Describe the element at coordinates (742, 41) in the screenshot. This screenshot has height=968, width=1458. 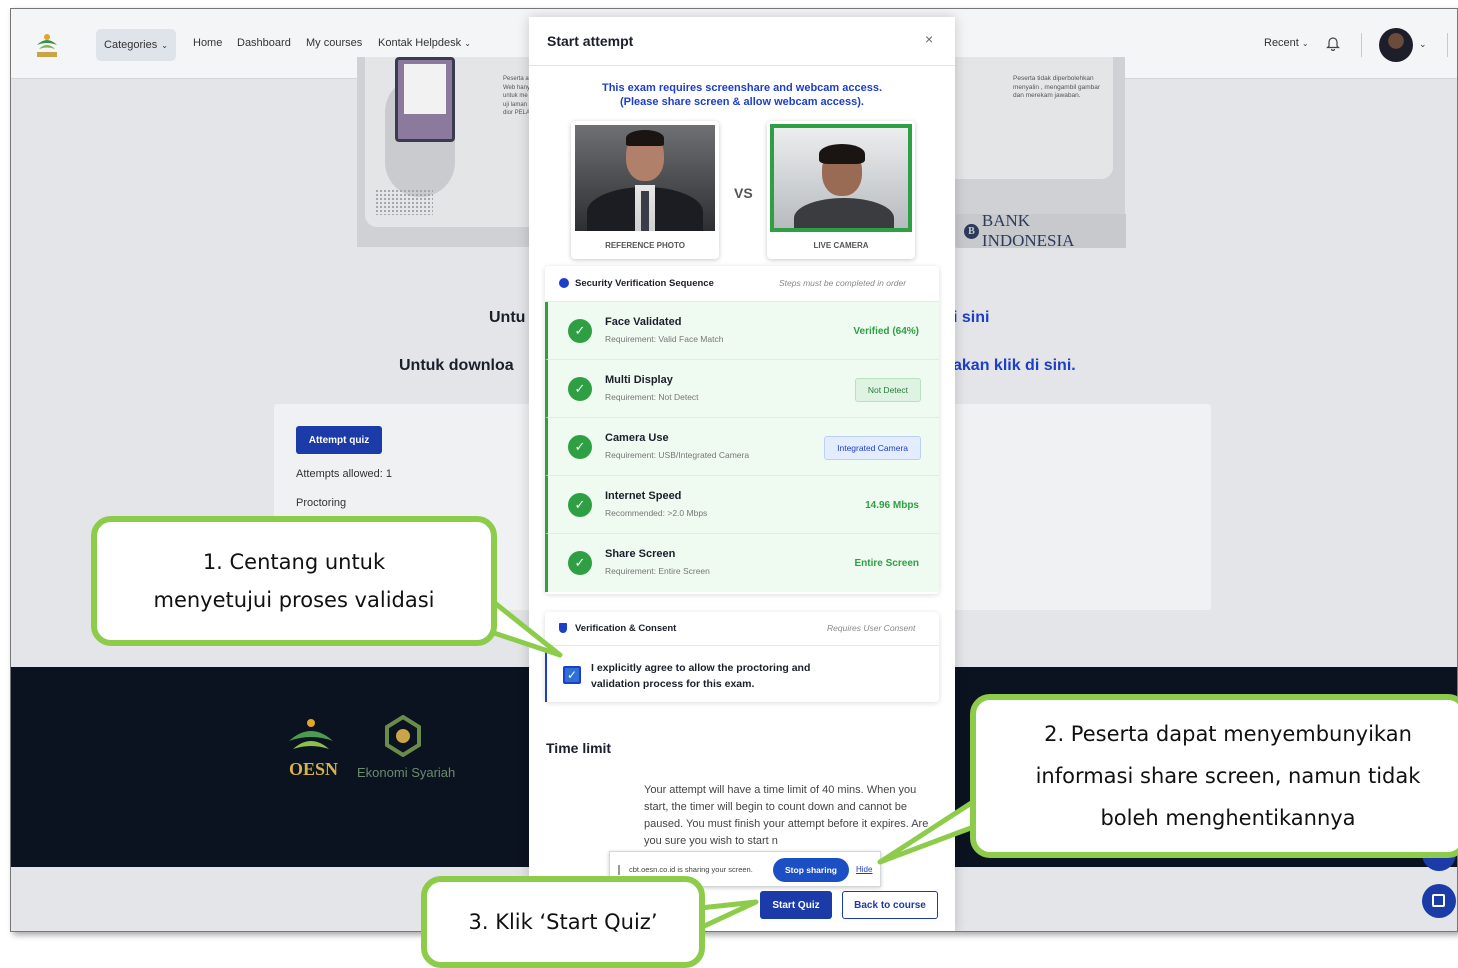
I see `modal-header: Start attempt ×` at that location.